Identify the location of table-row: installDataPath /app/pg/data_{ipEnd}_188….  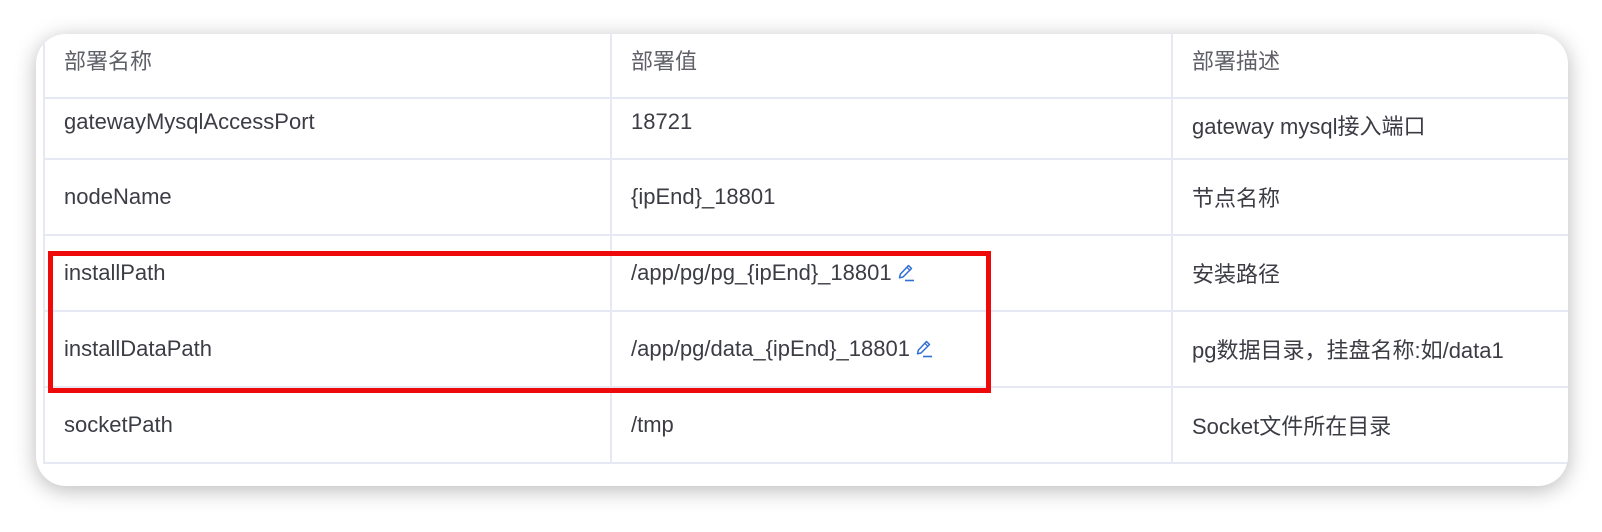
(805, 349).